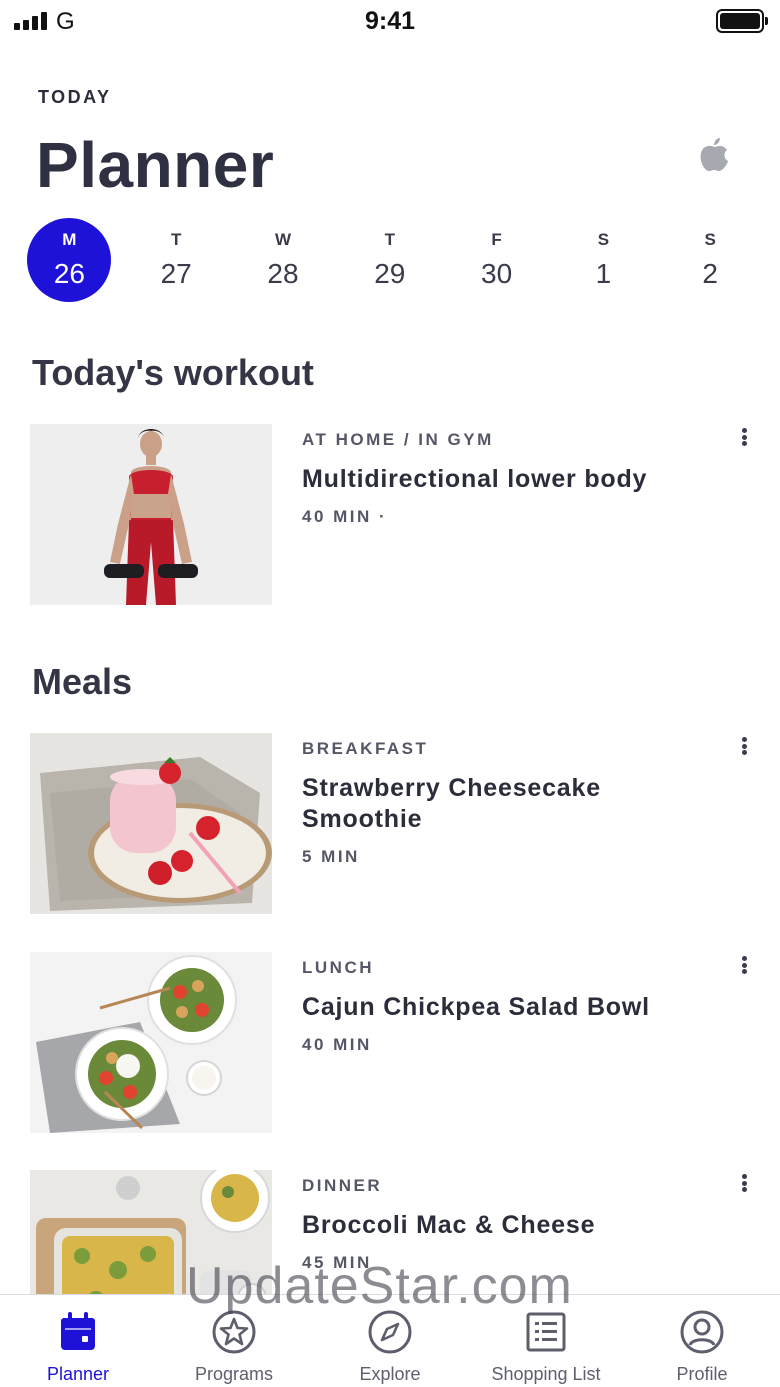 The height and width of the screenshot is (1387, 780). I want to click on meal-duration: 40 MIN, so click(337, 1044).